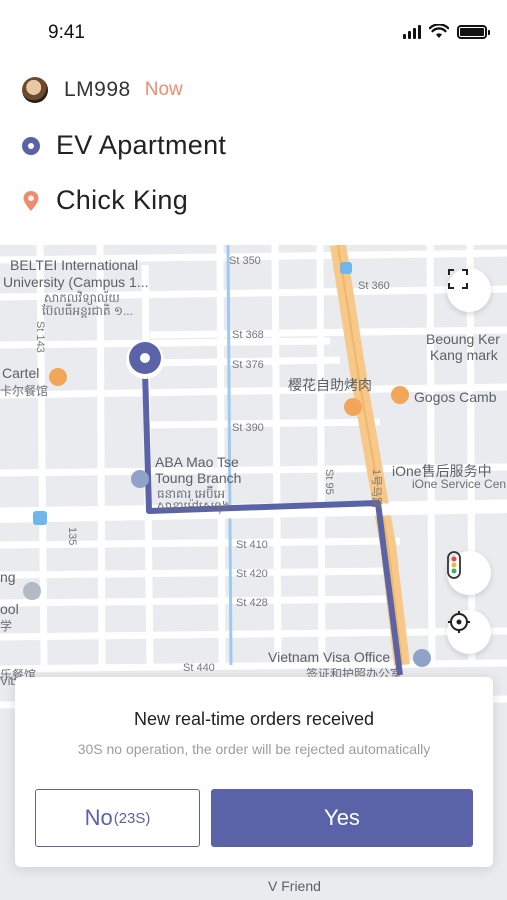 This screenshot has height=900, width=507. What do you see at coordinates (454, 565) in the screenshot?
I see `traffic-light-icon` at bounding box center [454, 565].